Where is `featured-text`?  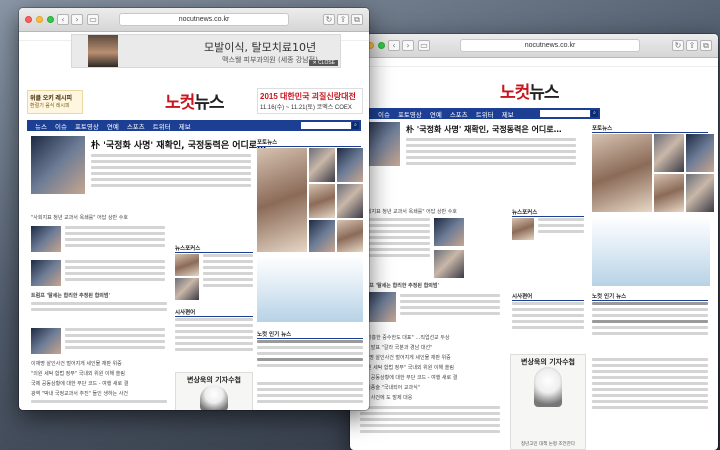 featured-text is located at coordinates (99, 312).